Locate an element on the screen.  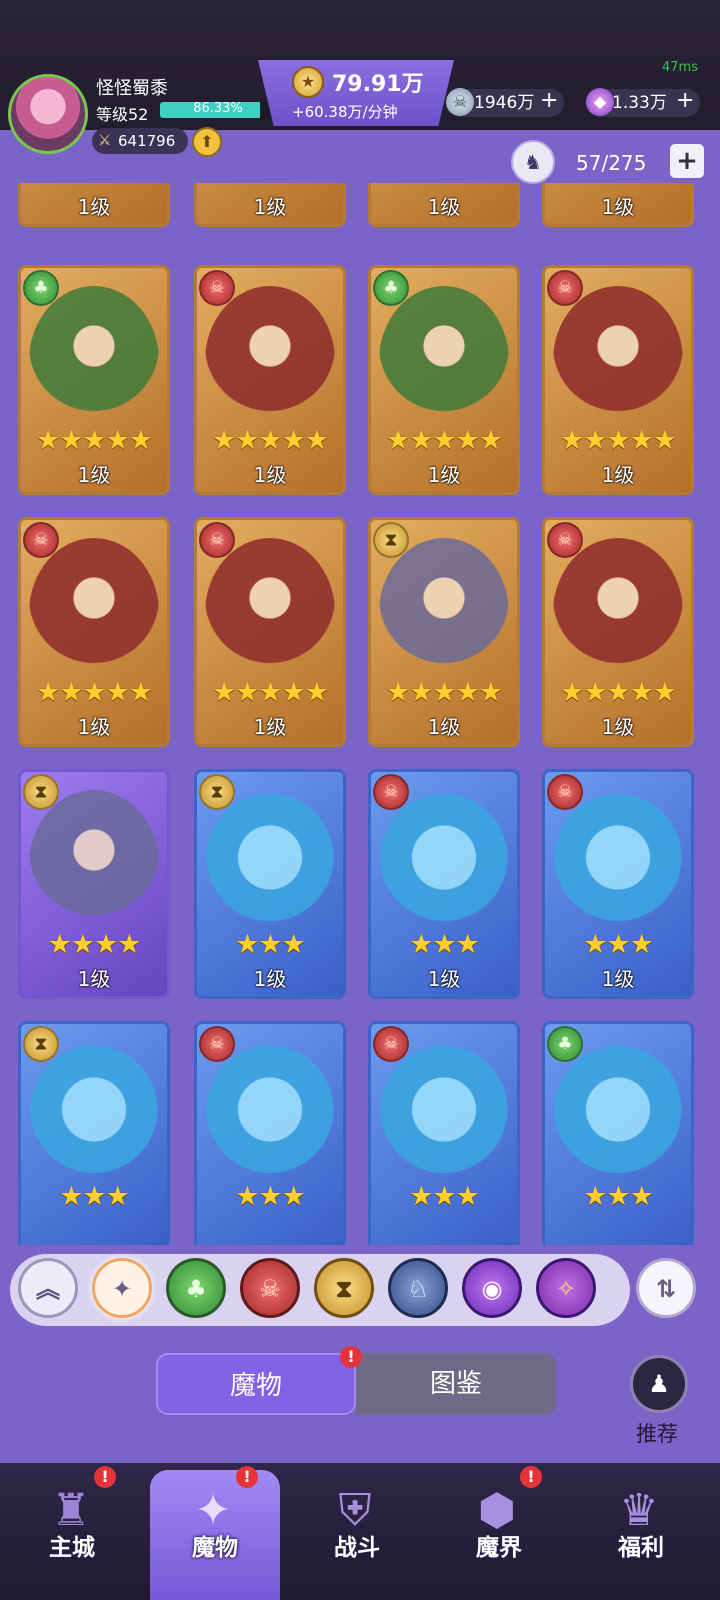
upgrade-arrow-icon: ⬆ is located at coordinates (207, 142).